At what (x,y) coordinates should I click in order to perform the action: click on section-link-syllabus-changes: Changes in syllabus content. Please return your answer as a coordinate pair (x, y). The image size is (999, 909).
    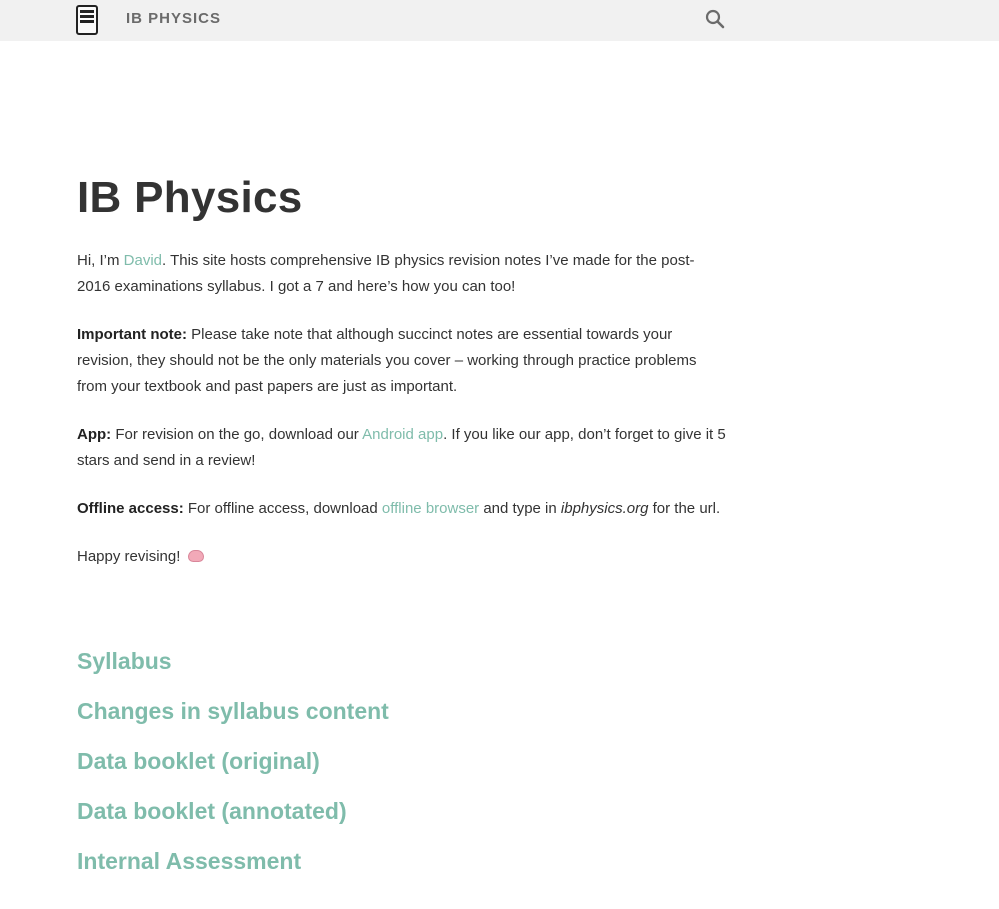
    Looking at the image, I should click on (402, 711).